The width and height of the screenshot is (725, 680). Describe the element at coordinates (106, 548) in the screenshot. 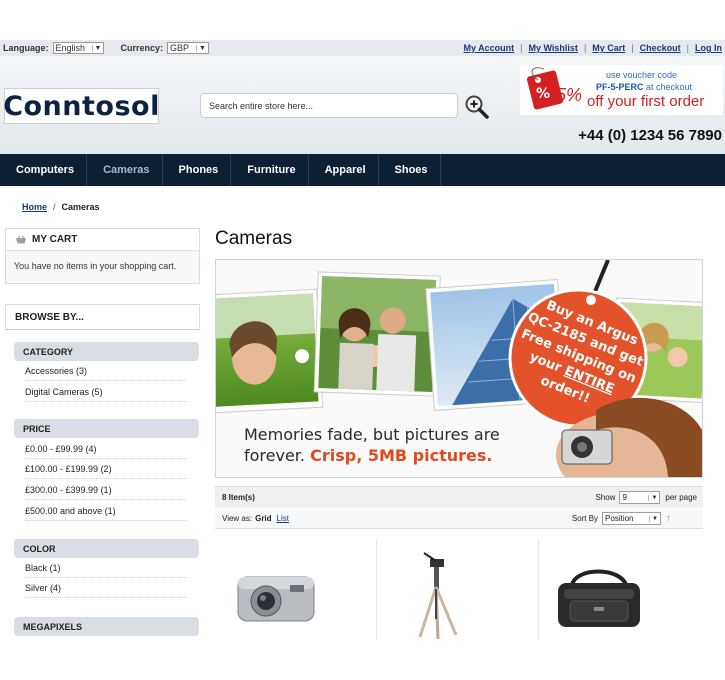

I see `filter-color-title: COLOR` at that location.